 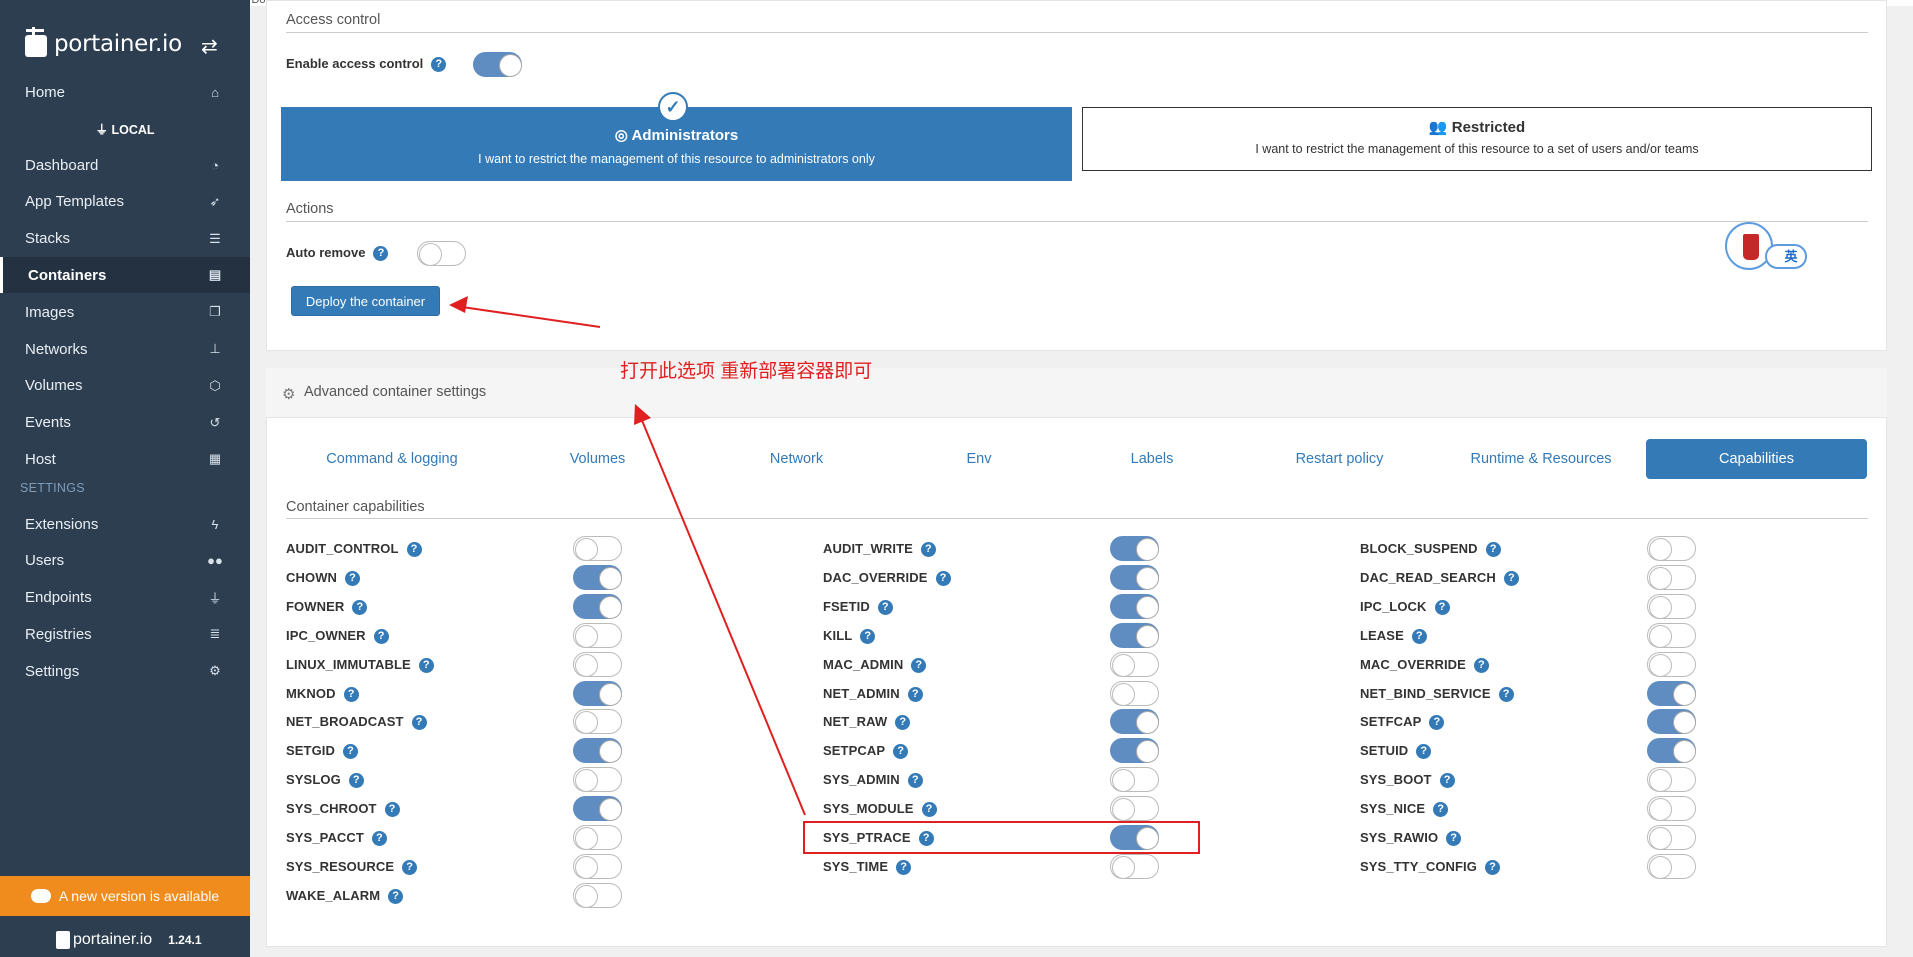 What do you see at coordinates (720, 610) in the screenshot?
I see `arrow-to-sys-ptrace` at bounding box center [720, 610].